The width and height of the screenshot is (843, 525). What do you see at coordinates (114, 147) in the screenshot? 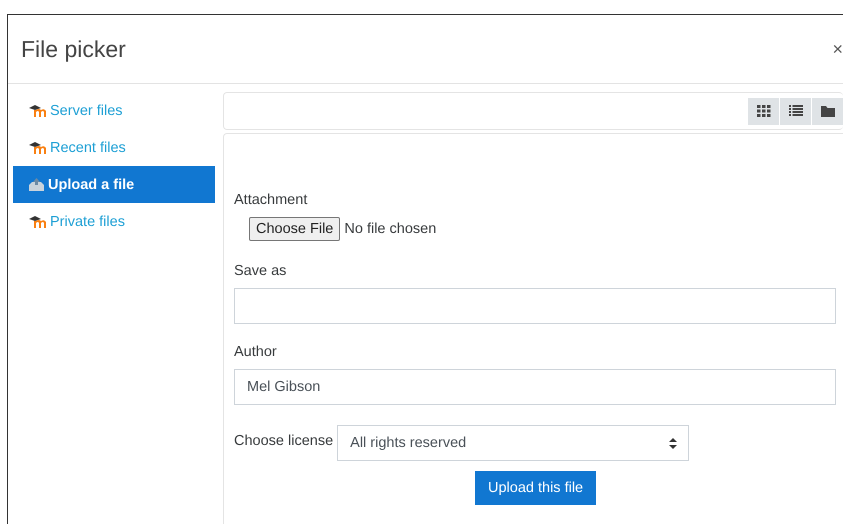
I see `repository-item: Recent files` at bounding box center [114, 147].